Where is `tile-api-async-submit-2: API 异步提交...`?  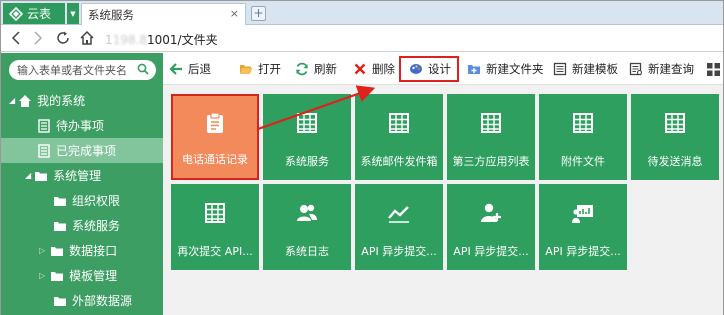
tile-api-async-submit-2: API 异步提交... is located at coordinates (491, 227).